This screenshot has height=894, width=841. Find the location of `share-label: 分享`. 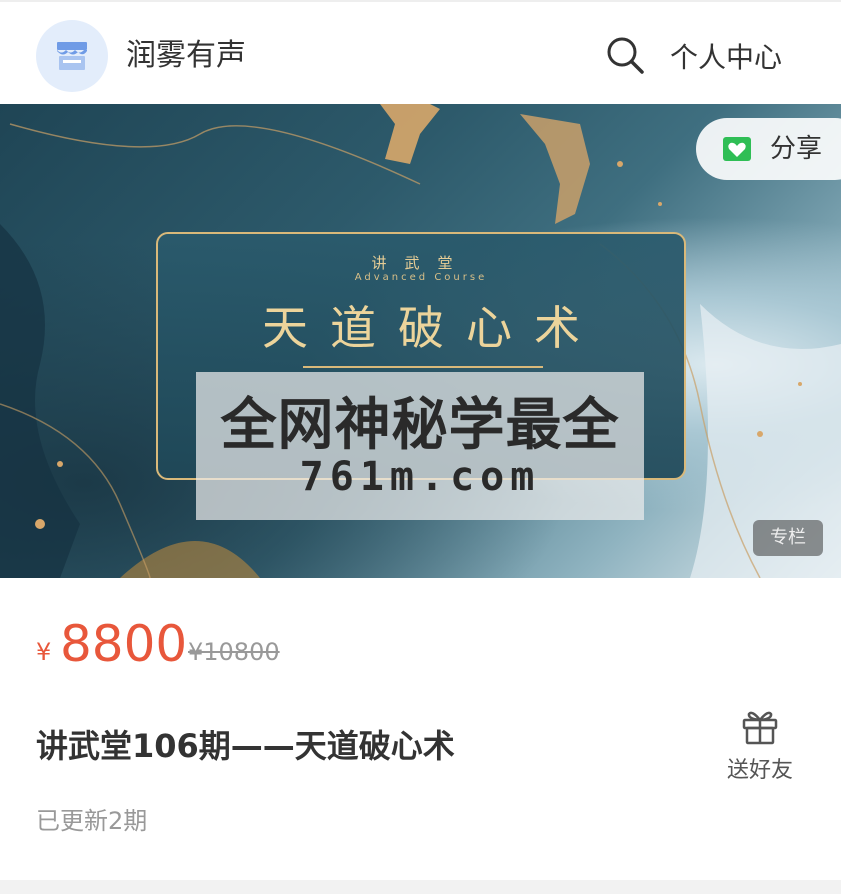

share-label: 分享 is located at coordinates (796, 149).